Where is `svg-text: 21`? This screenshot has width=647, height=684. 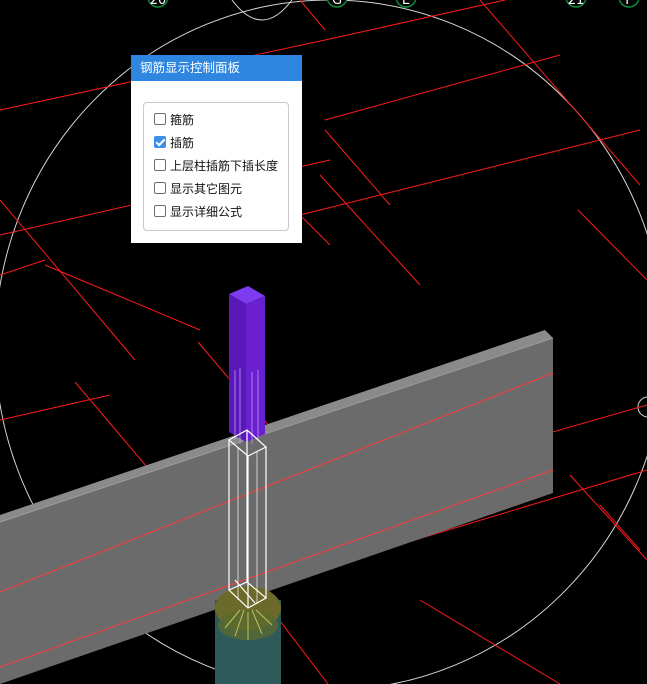 svg-text: 21 is located at coordinates (576, 4).